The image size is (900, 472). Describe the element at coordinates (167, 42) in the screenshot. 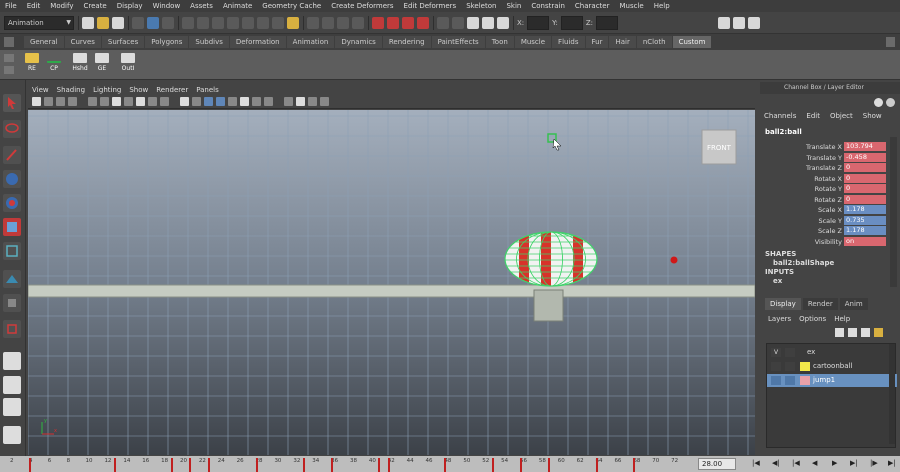

I see `shelf-tab-polygons: Polygons` at that location.